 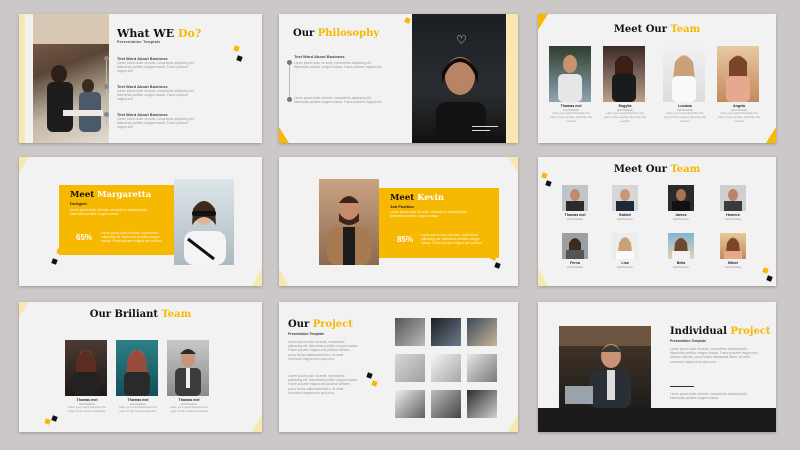 What do you see at coordinates (79, 203) in the screenshot?
I see `member-role: Designer` at bounding box center [79, 203].